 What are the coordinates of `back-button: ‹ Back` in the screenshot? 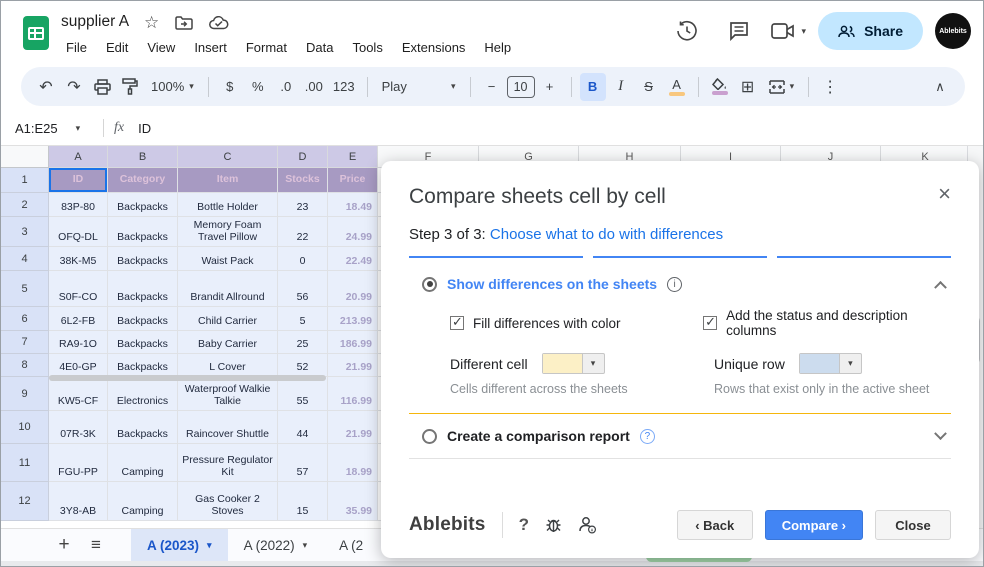 It's located at (714, 525).